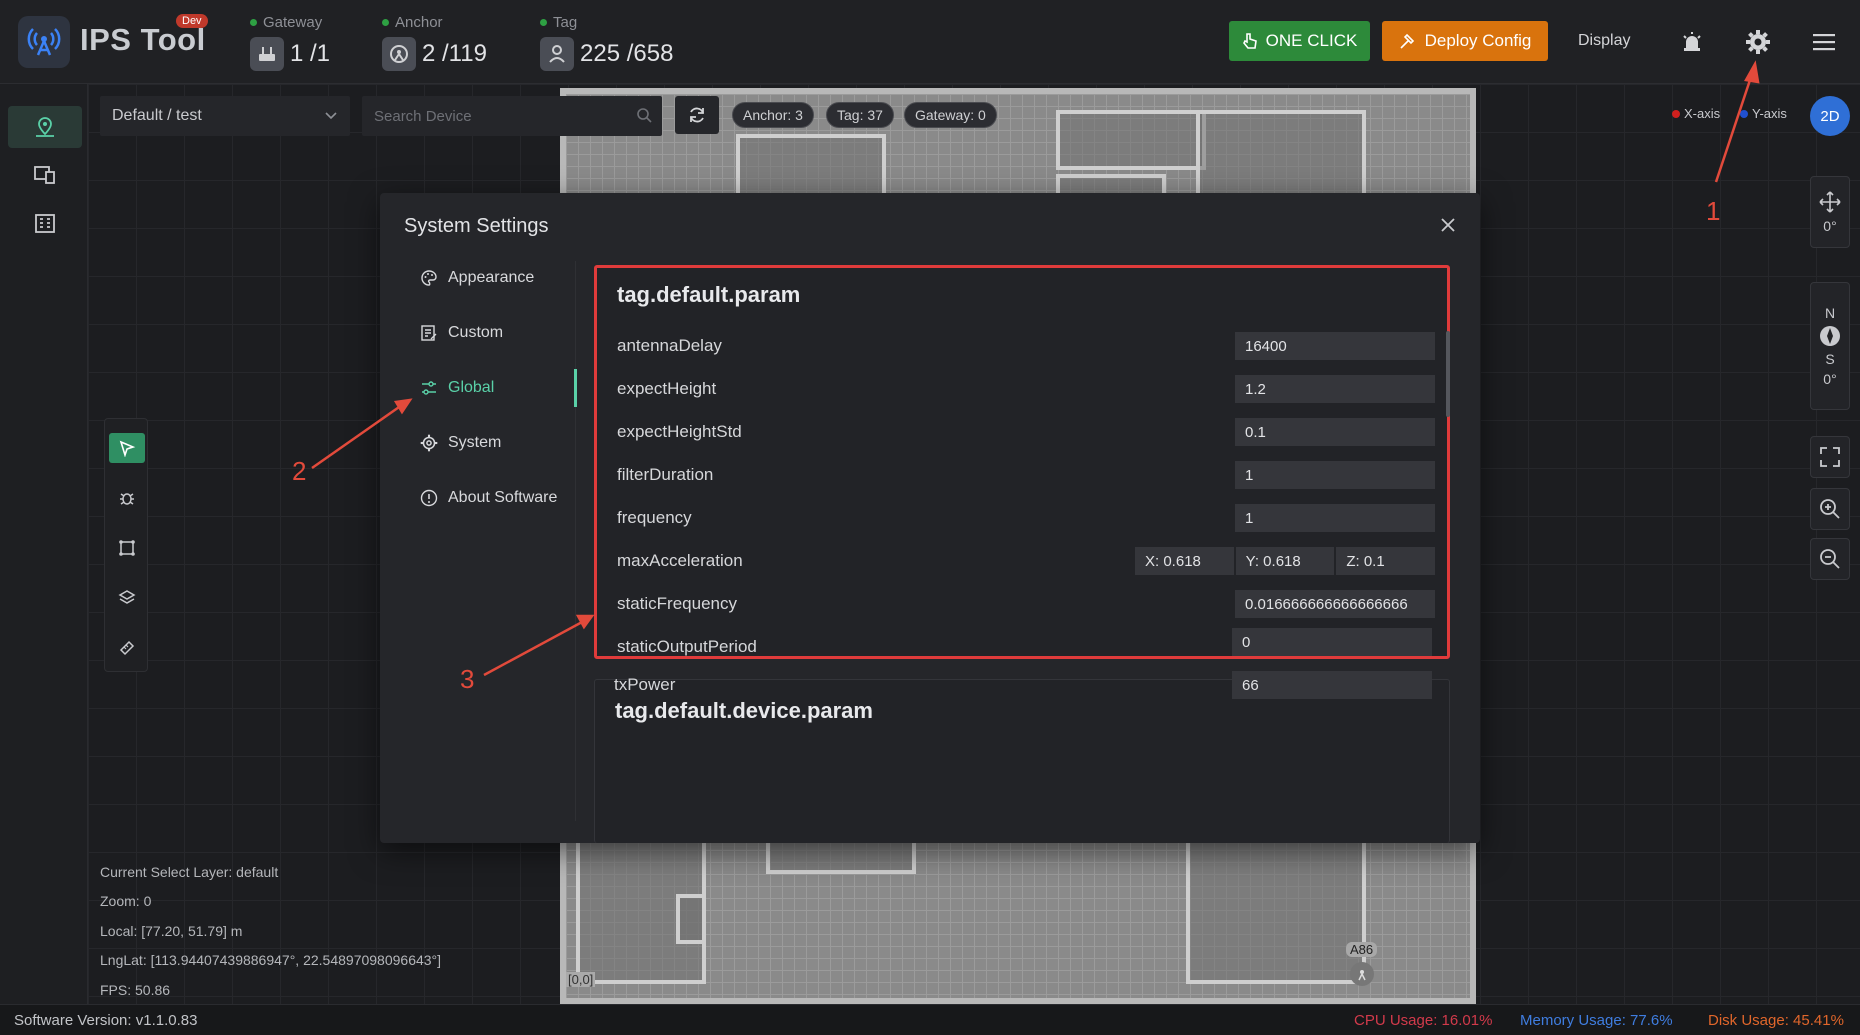 This screenshot has width=1860, height=1035. I want to click on search-icon, so click(644, 115).